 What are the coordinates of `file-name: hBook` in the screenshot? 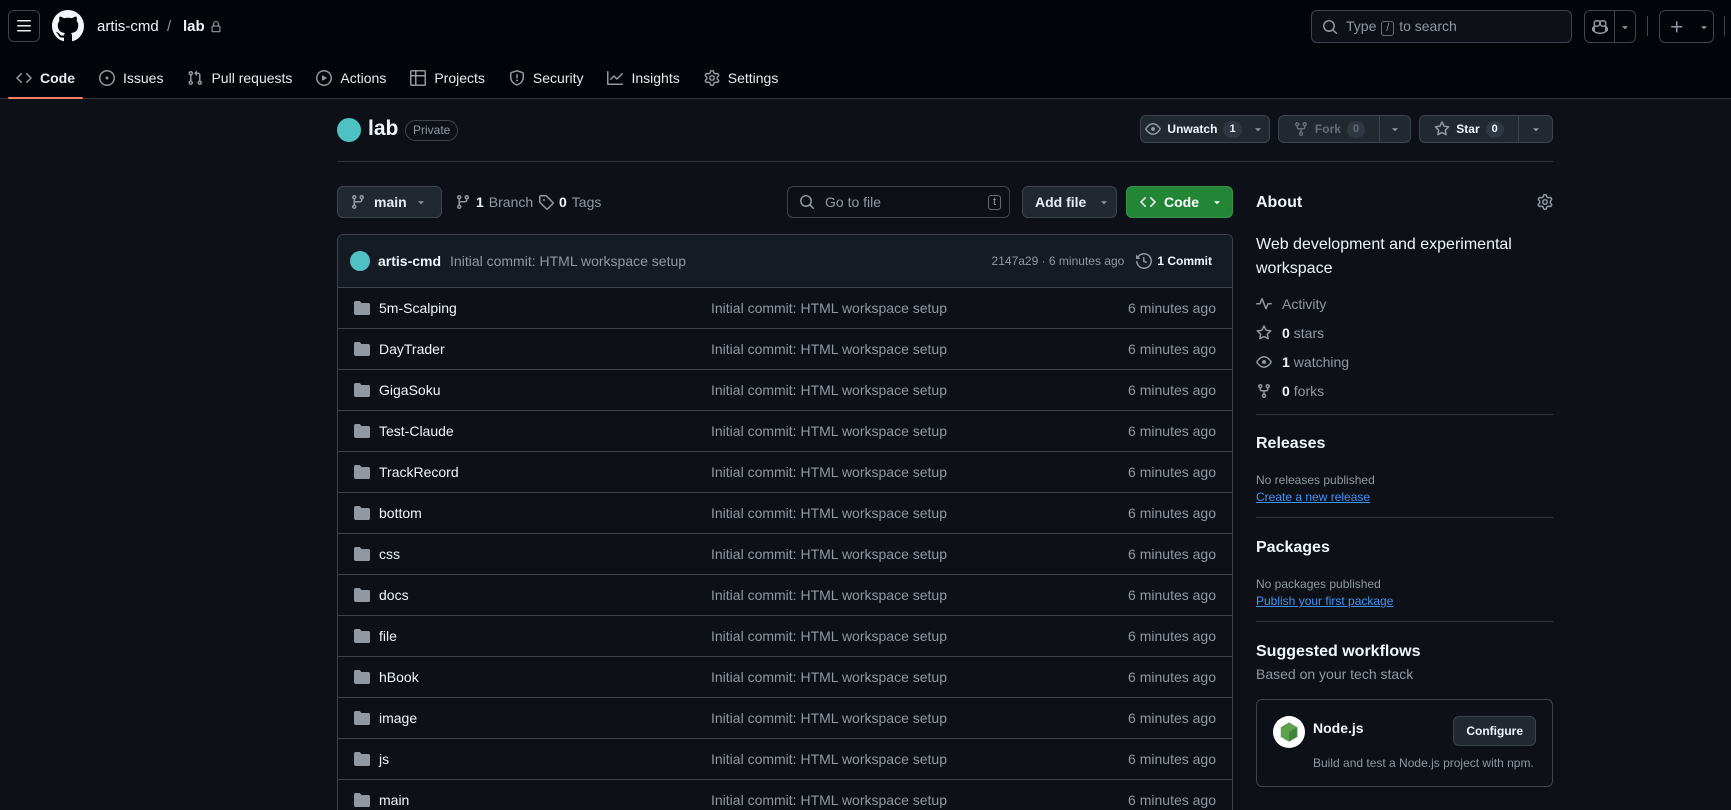 It's located at (399, 677).